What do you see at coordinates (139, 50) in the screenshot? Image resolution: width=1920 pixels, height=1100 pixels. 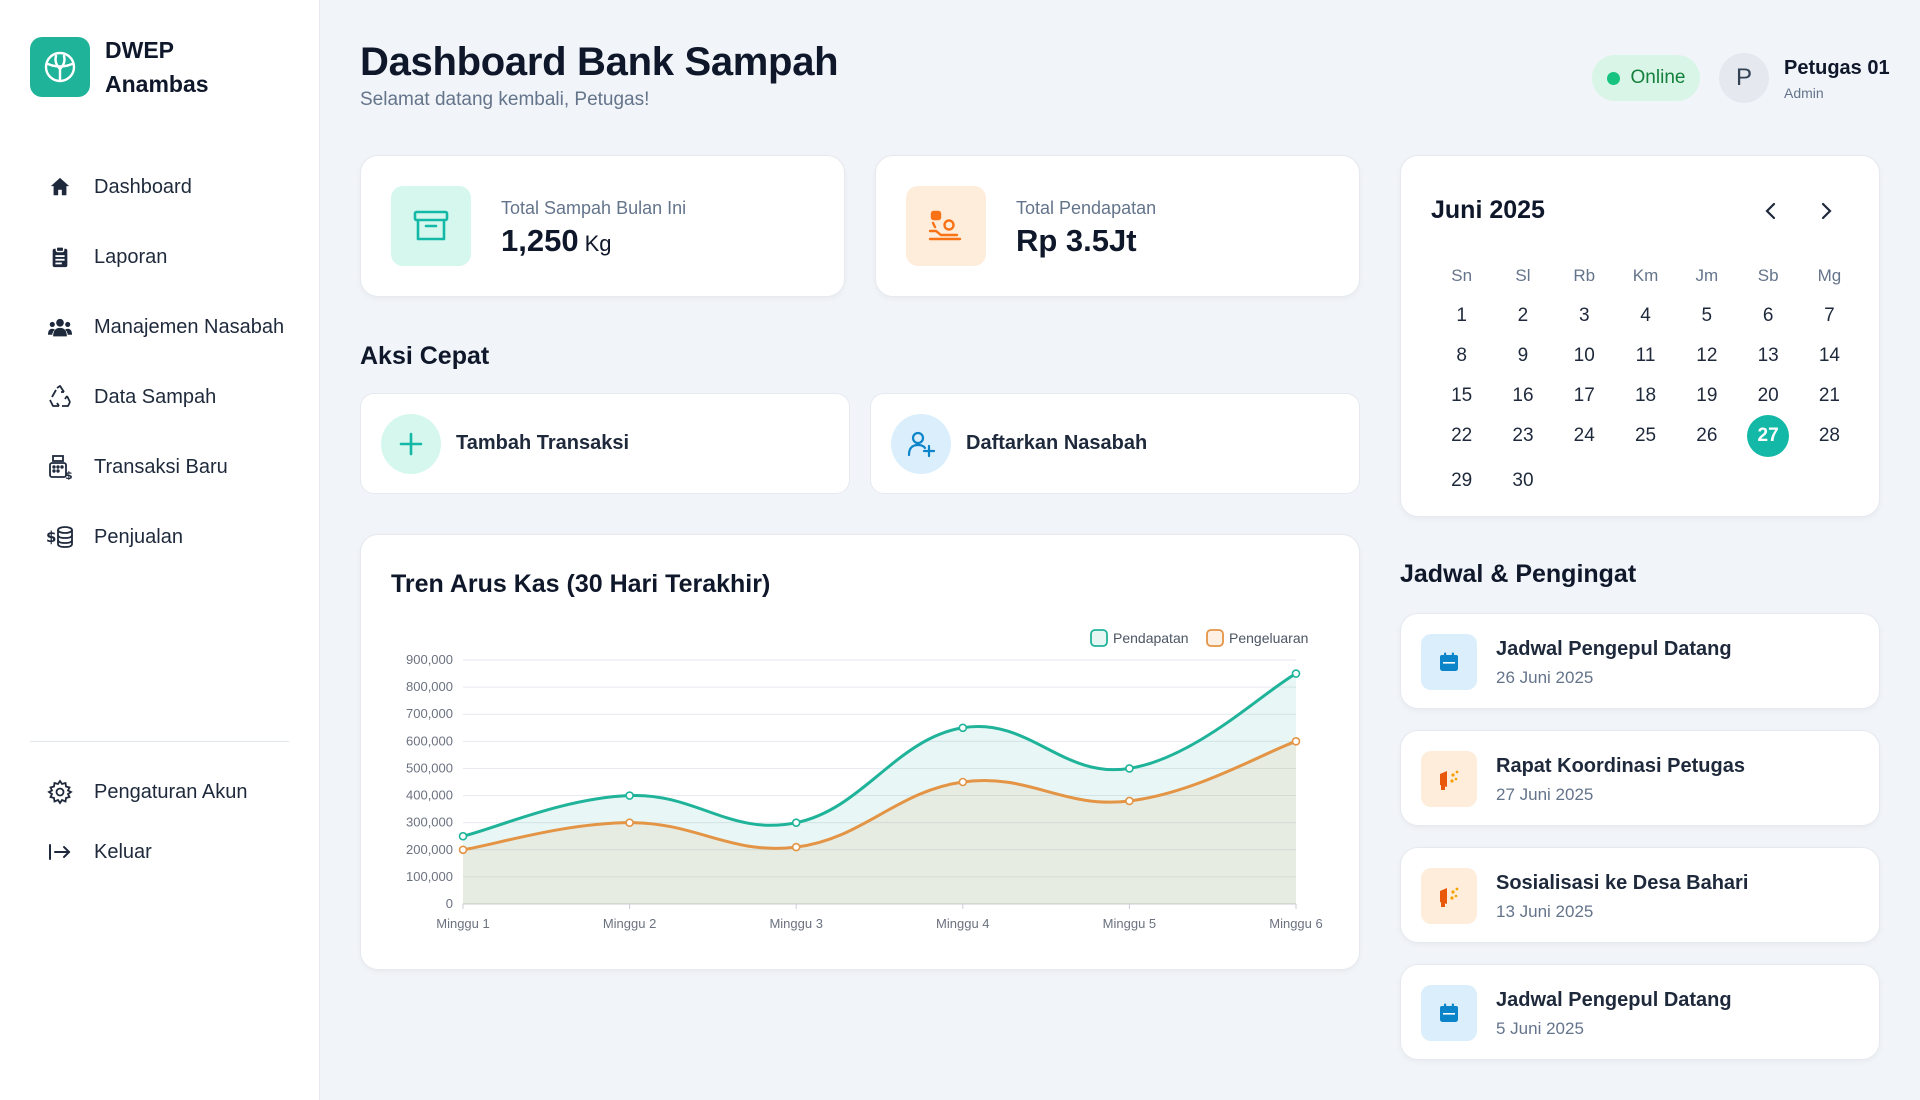 I see `brand-line-1: DWEP` at bounding box center [139, 50].